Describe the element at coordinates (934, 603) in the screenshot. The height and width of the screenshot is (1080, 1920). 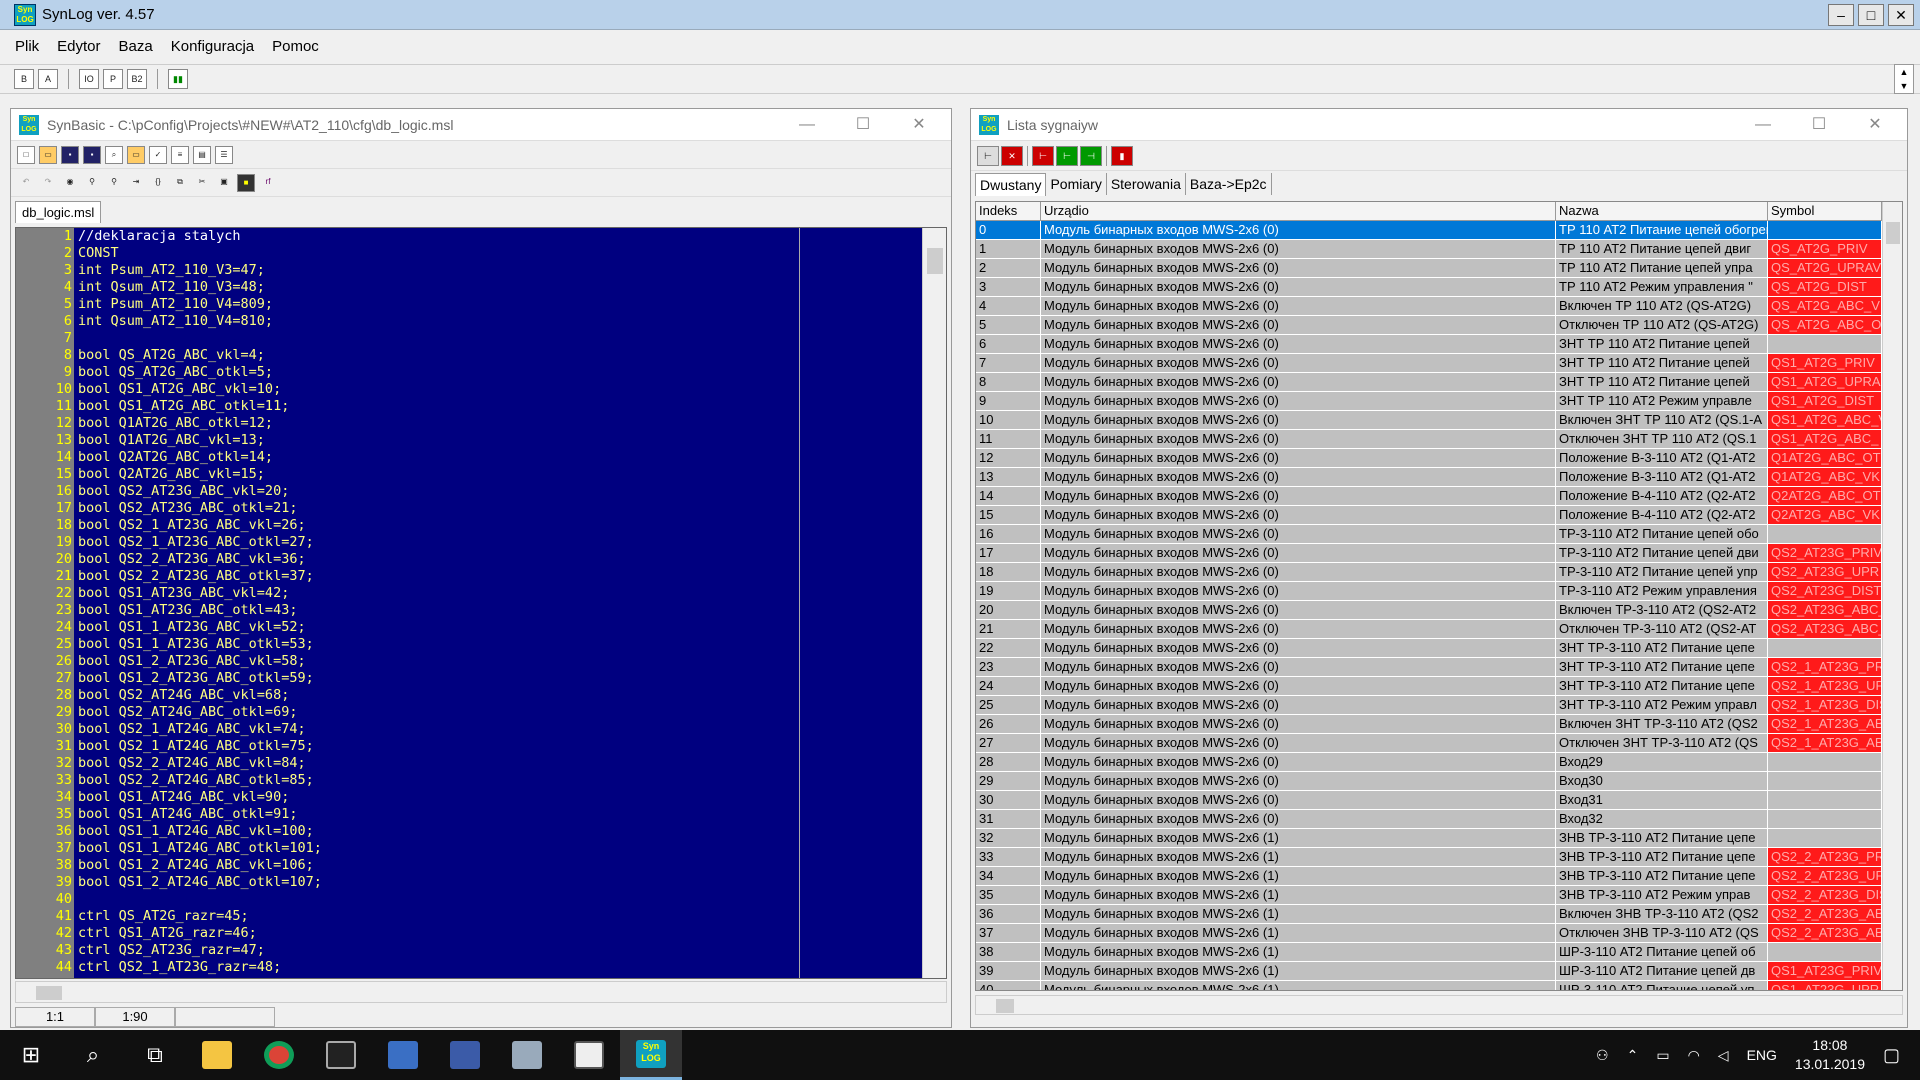
I see `editor-vertical-scrollbar` at that location.